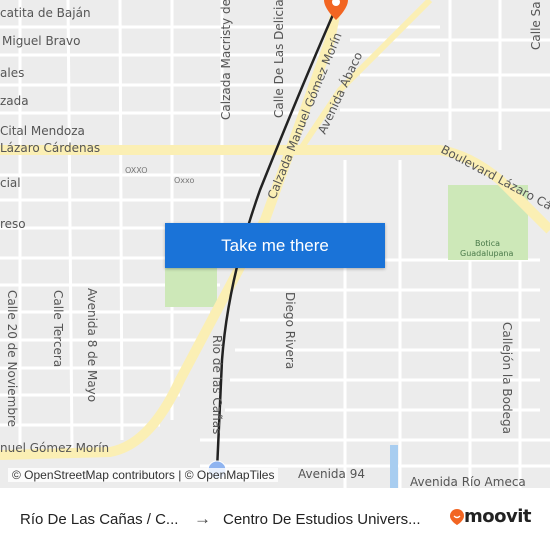 The height and width of the screenshot is (550, 550). Describe the element at coordinates (41, 41) in the screenshot. I see `svg-text: Miguel Bravo` at that location.